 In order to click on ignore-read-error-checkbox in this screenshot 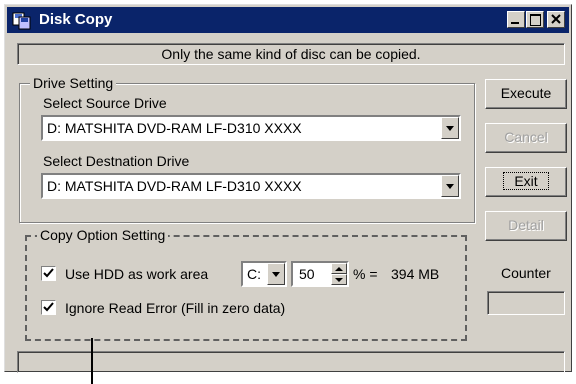, I will do `click(48, 307)`.